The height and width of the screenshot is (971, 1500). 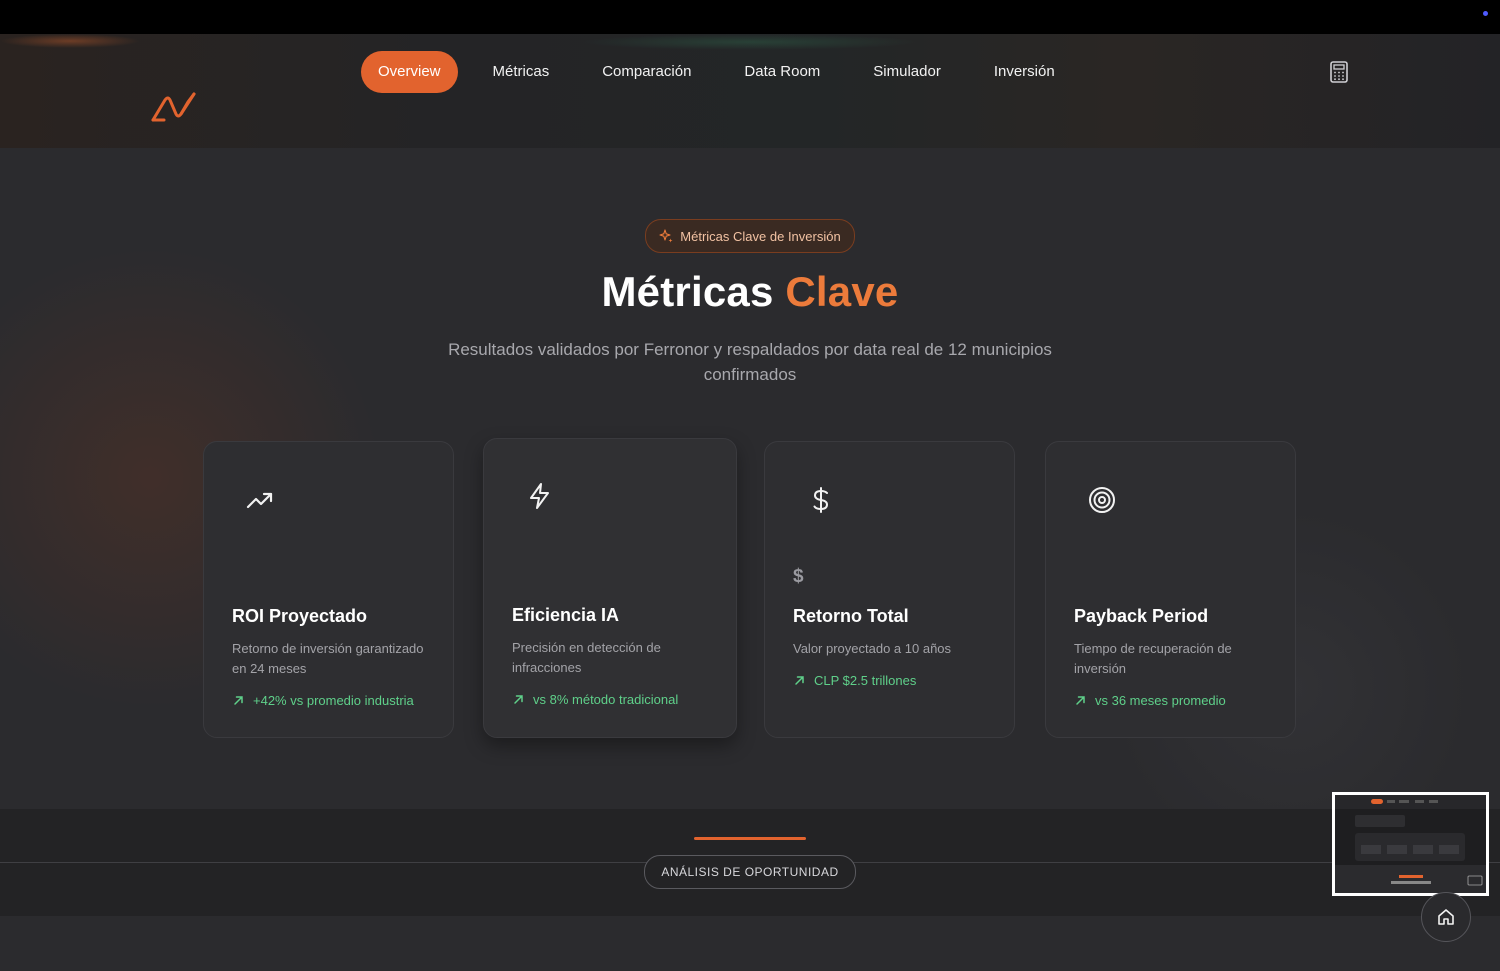 I want to click on page-title: Métricas Clave, so click(x=750, y=292).